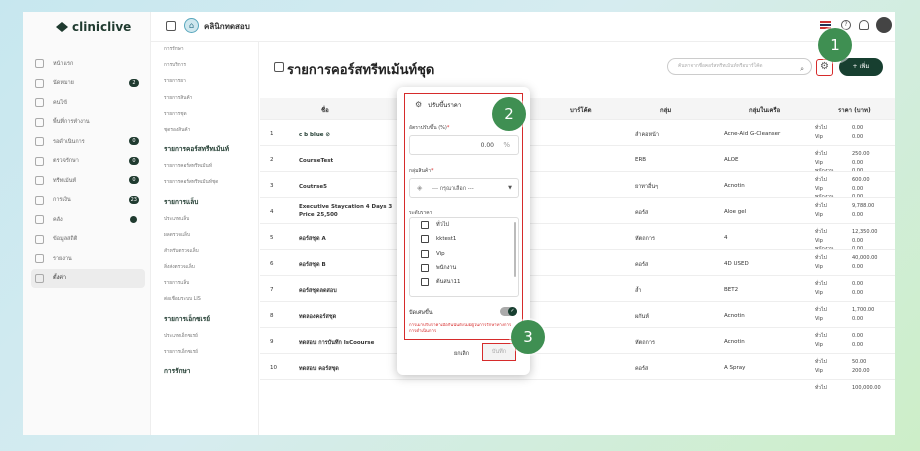 The height and width of the screenshot is (451, 920). I want to click on price-level-option: kktest1, so click(464, 239).